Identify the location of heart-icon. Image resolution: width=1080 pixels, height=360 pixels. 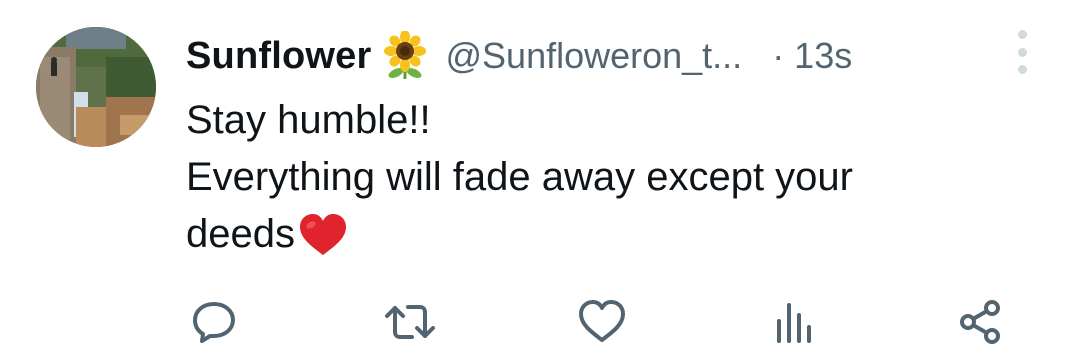
(602, 322).